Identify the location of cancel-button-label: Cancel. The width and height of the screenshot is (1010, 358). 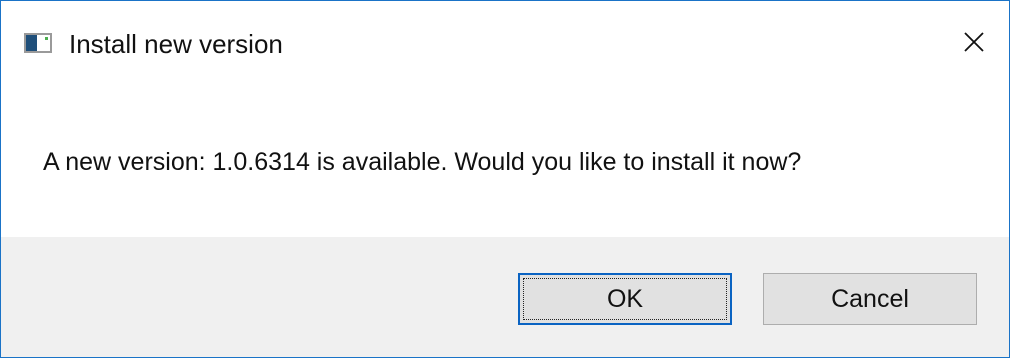
(870, 298).